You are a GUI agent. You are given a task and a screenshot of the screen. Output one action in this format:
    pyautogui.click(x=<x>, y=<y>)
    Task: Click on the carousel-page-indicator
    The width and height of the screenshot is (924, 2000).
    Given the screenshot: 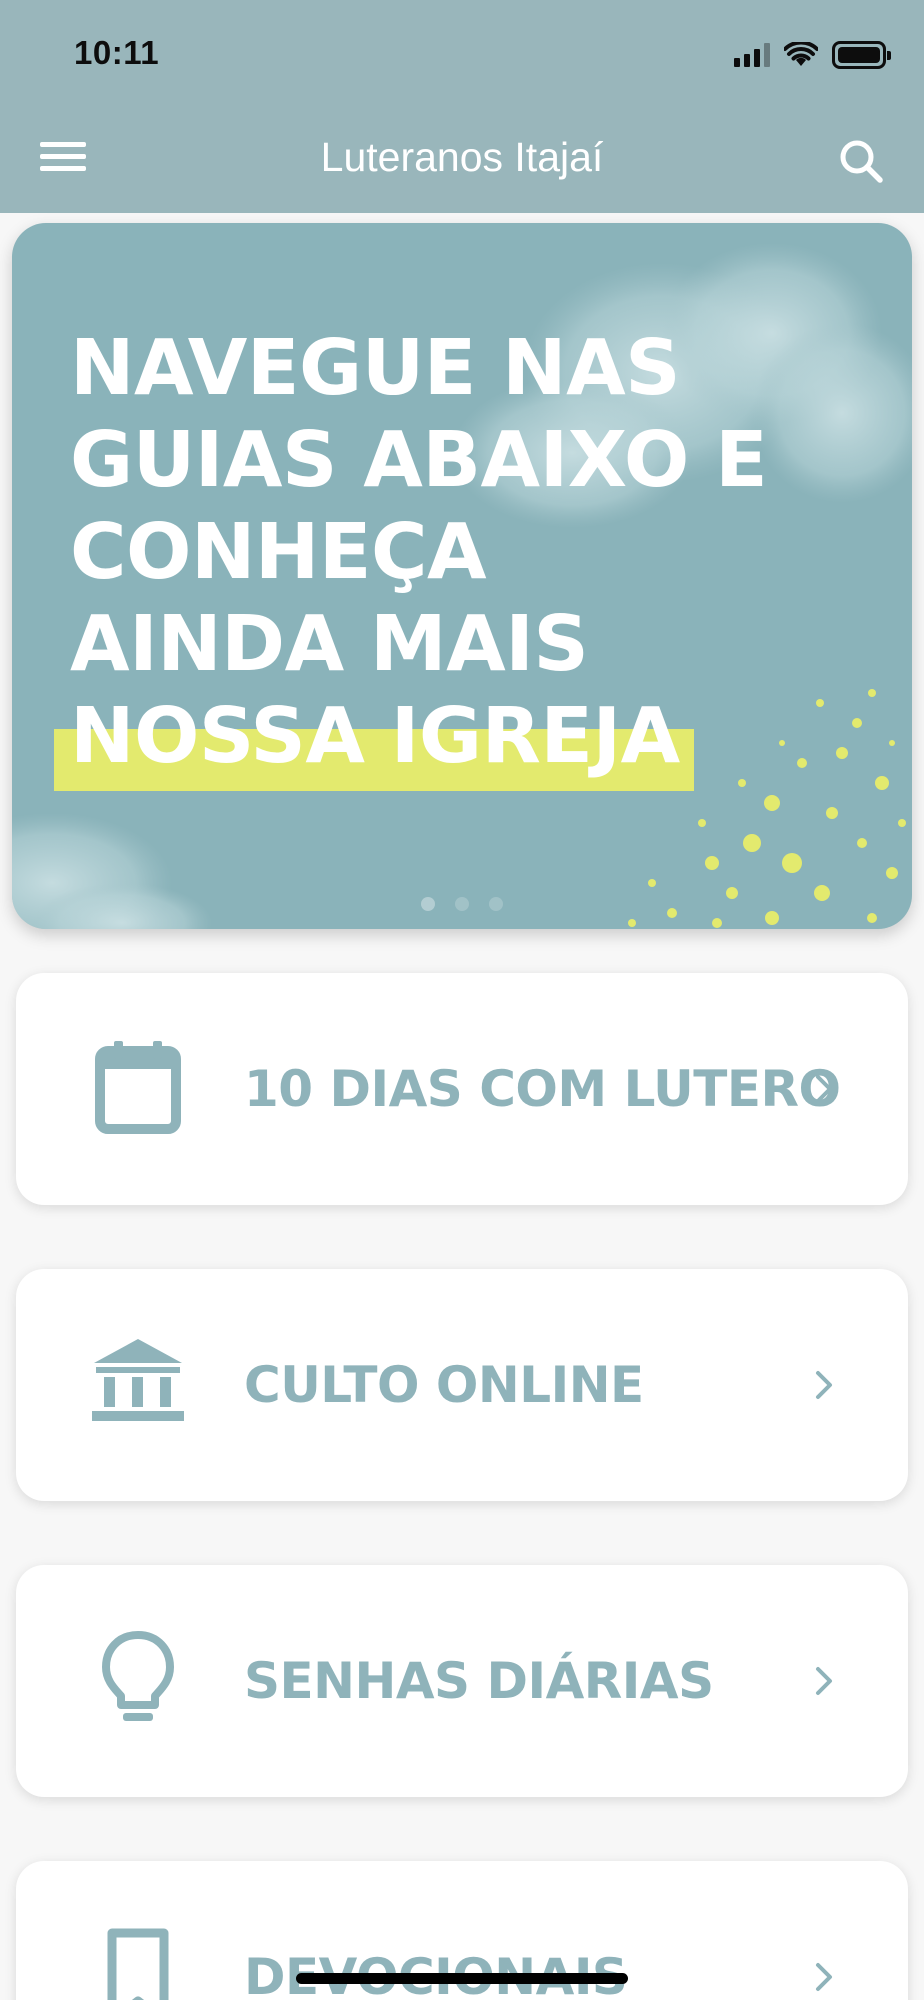 What is the action you would take?
    pyautogui.click(x=462, y=904)
    